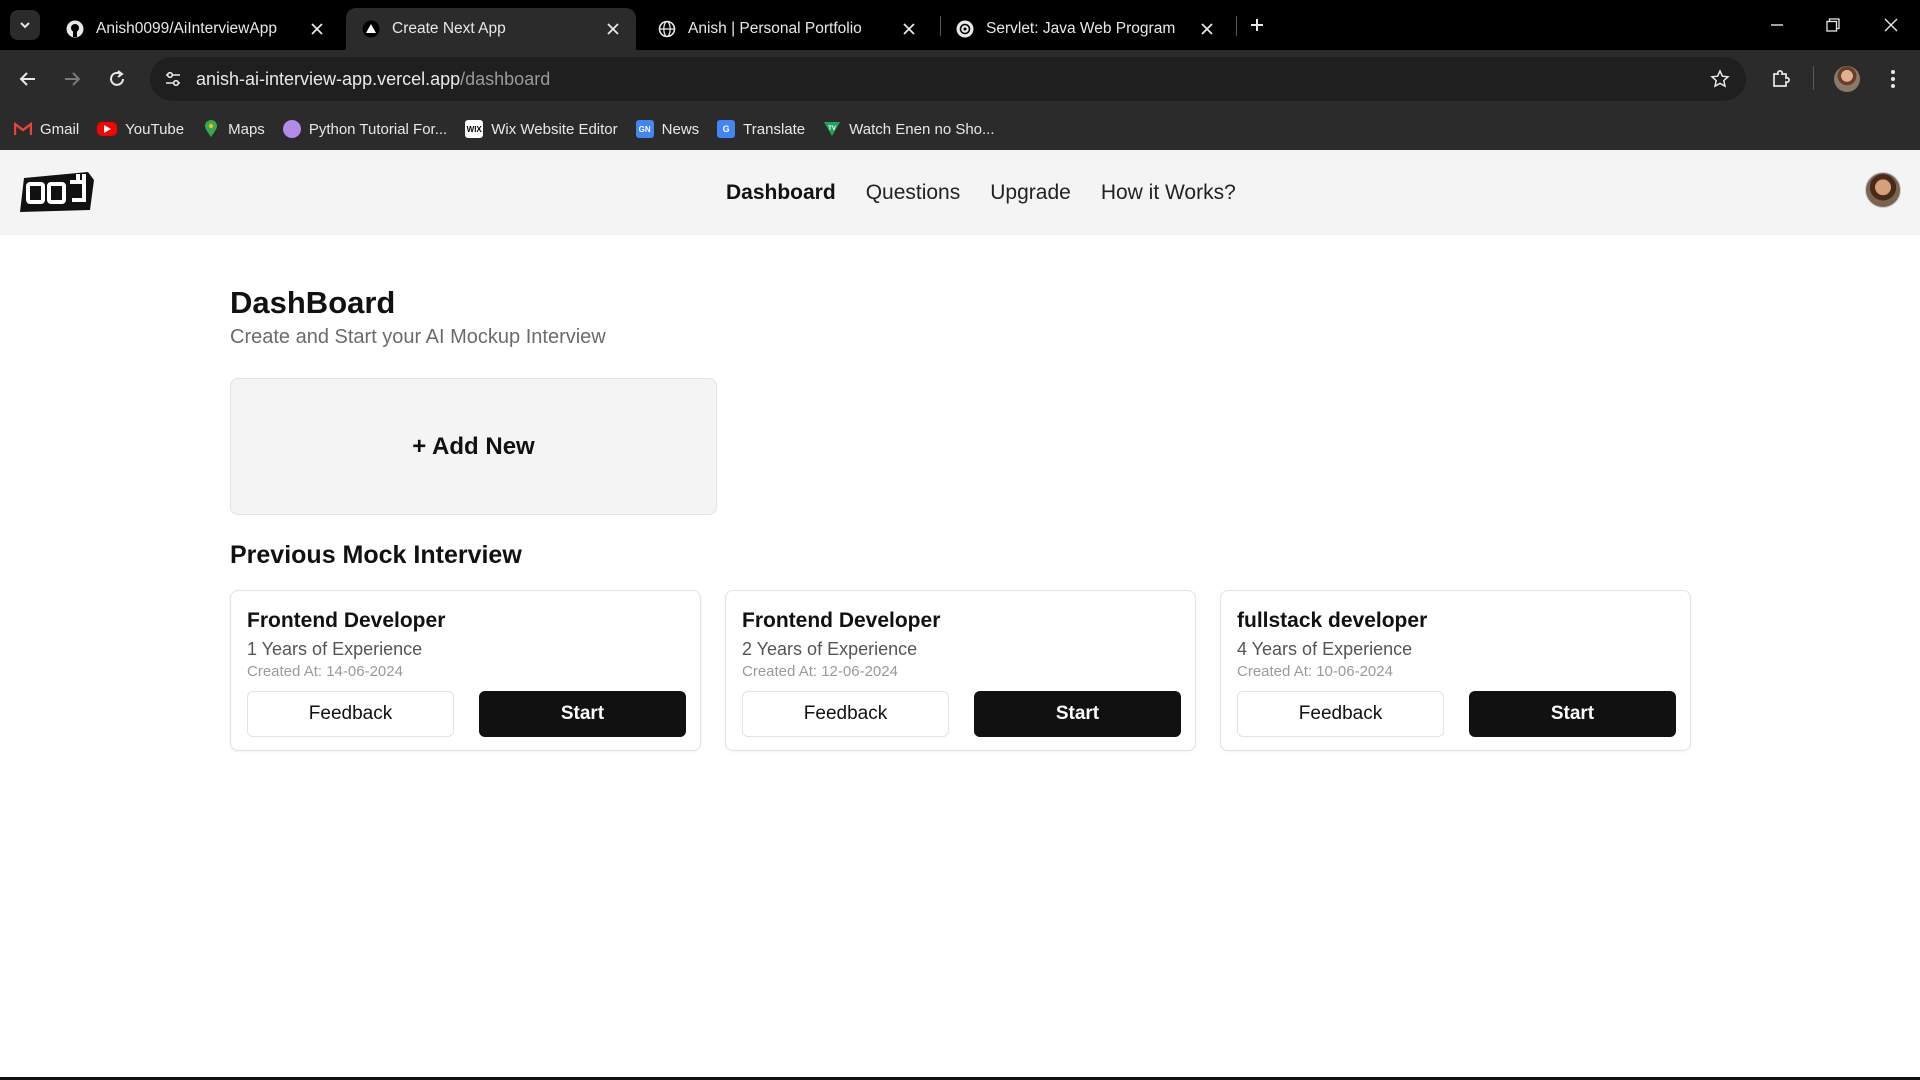  I want to click on nav-questions: Questions, so click(913, 193).